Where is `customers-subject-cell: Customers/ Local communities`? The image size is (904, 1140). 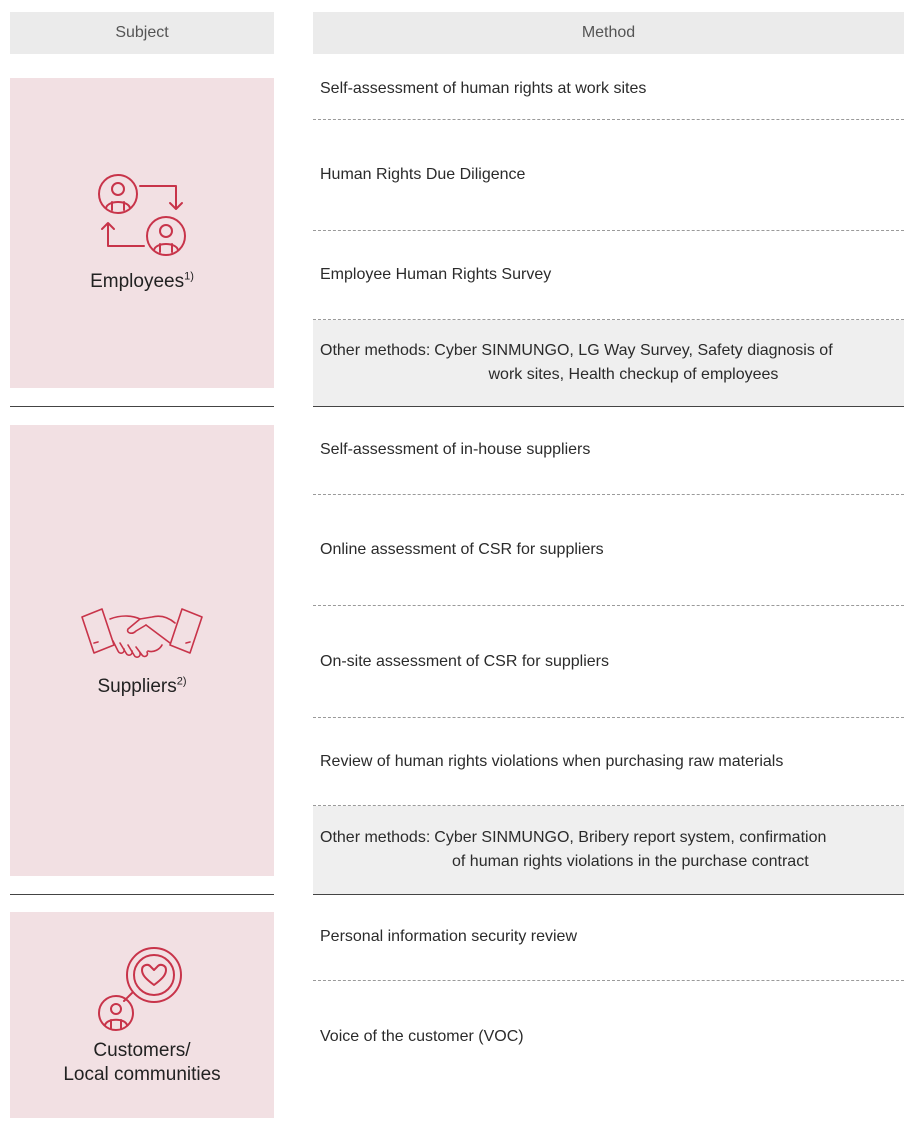 customers-subject-cell: Customers/ Local communities is located at coordinates (142, 1015).